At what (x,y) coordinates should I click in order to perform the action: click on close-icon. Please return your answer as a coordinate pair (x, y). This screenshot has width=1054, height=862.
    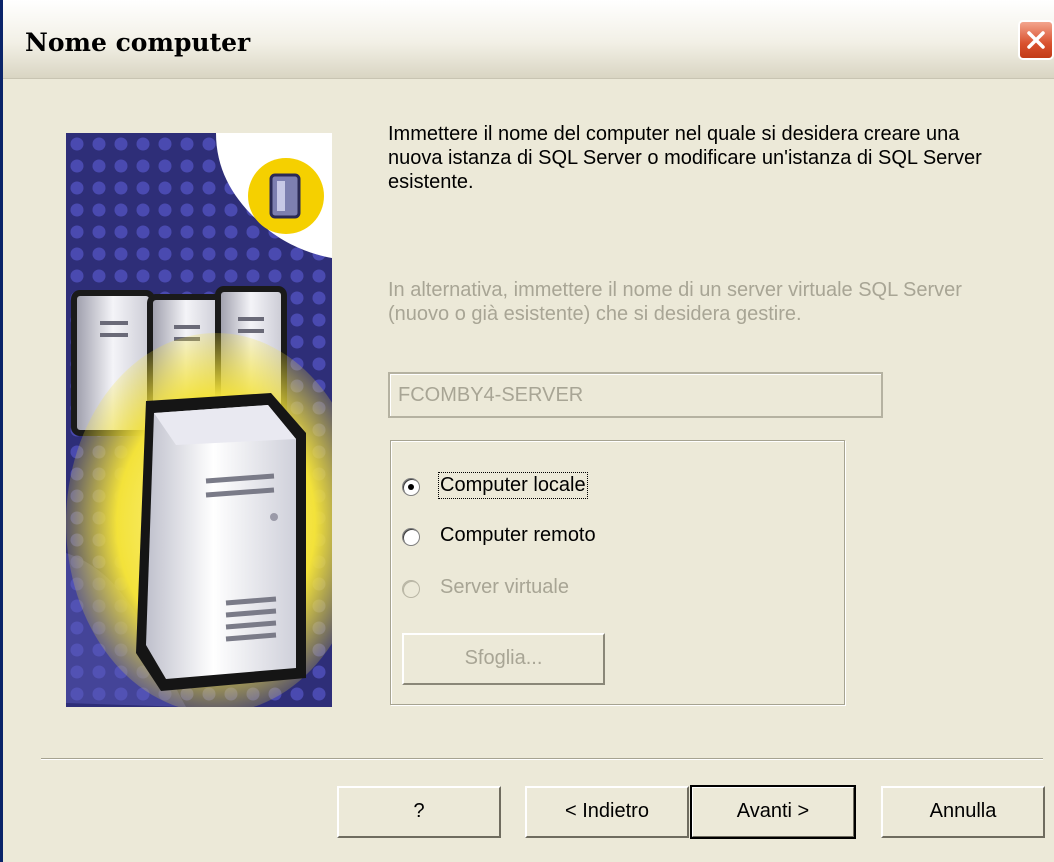
    Looking at the image, I should click on (1036, 40).